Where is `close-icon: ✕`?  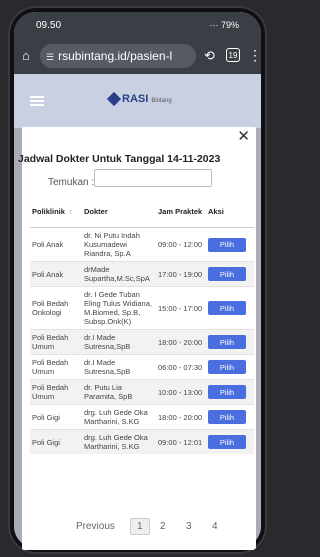
close-icon: ✕ is located at coordinates (243, 136).